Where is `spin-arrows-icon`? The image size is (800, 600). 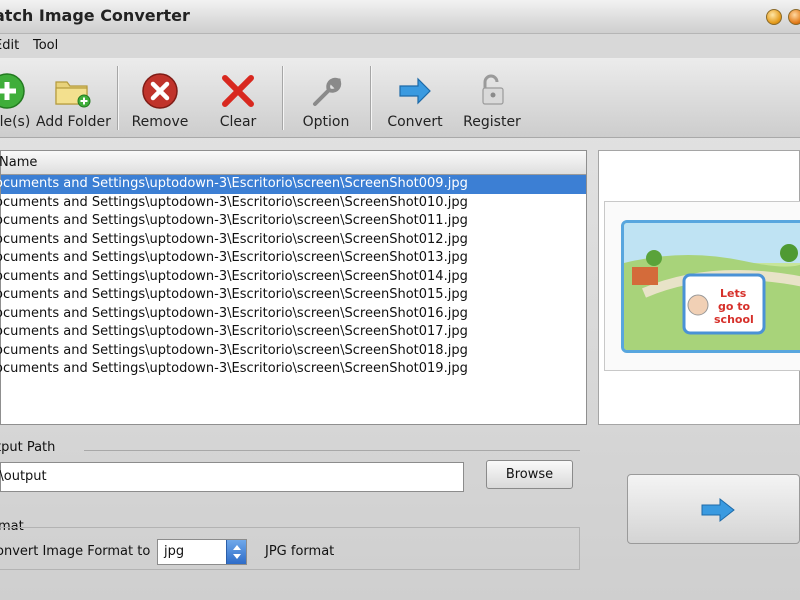
spin-arrows-icon is located at coordinates (236, 552).